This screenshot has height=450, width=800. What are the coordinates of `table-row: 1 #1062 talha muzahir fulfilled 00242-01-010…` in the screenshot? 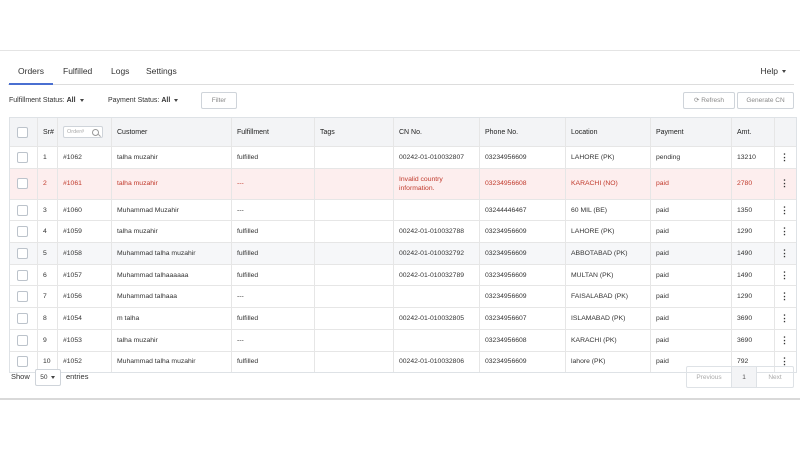 It's located at (403, 157).